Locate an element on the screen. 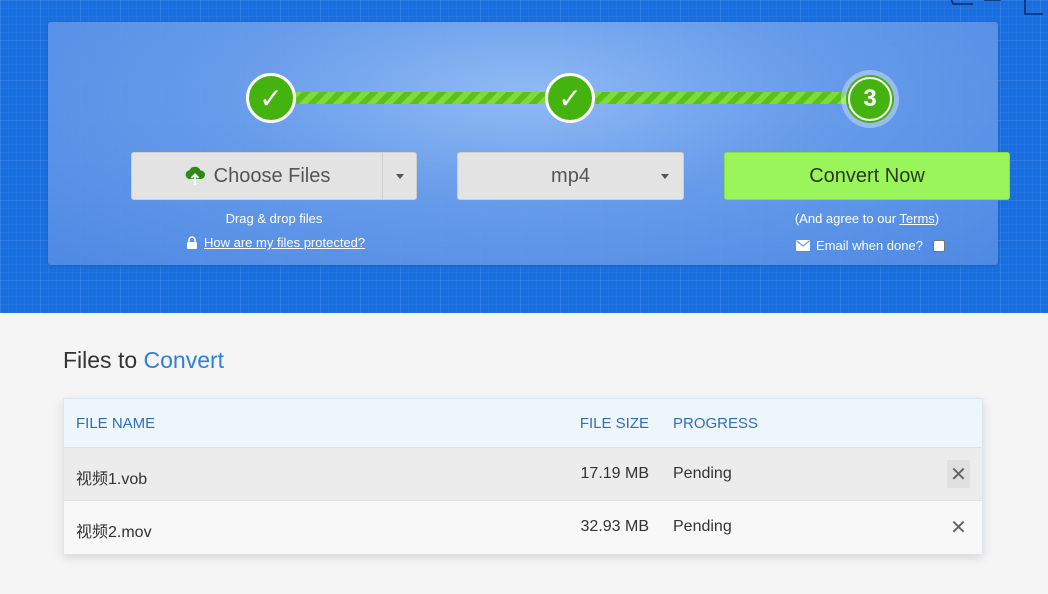 The width and height of the screenshot is (1048, 594). file-name-cell: 视频1.vob is located at coordinates (112, 479).